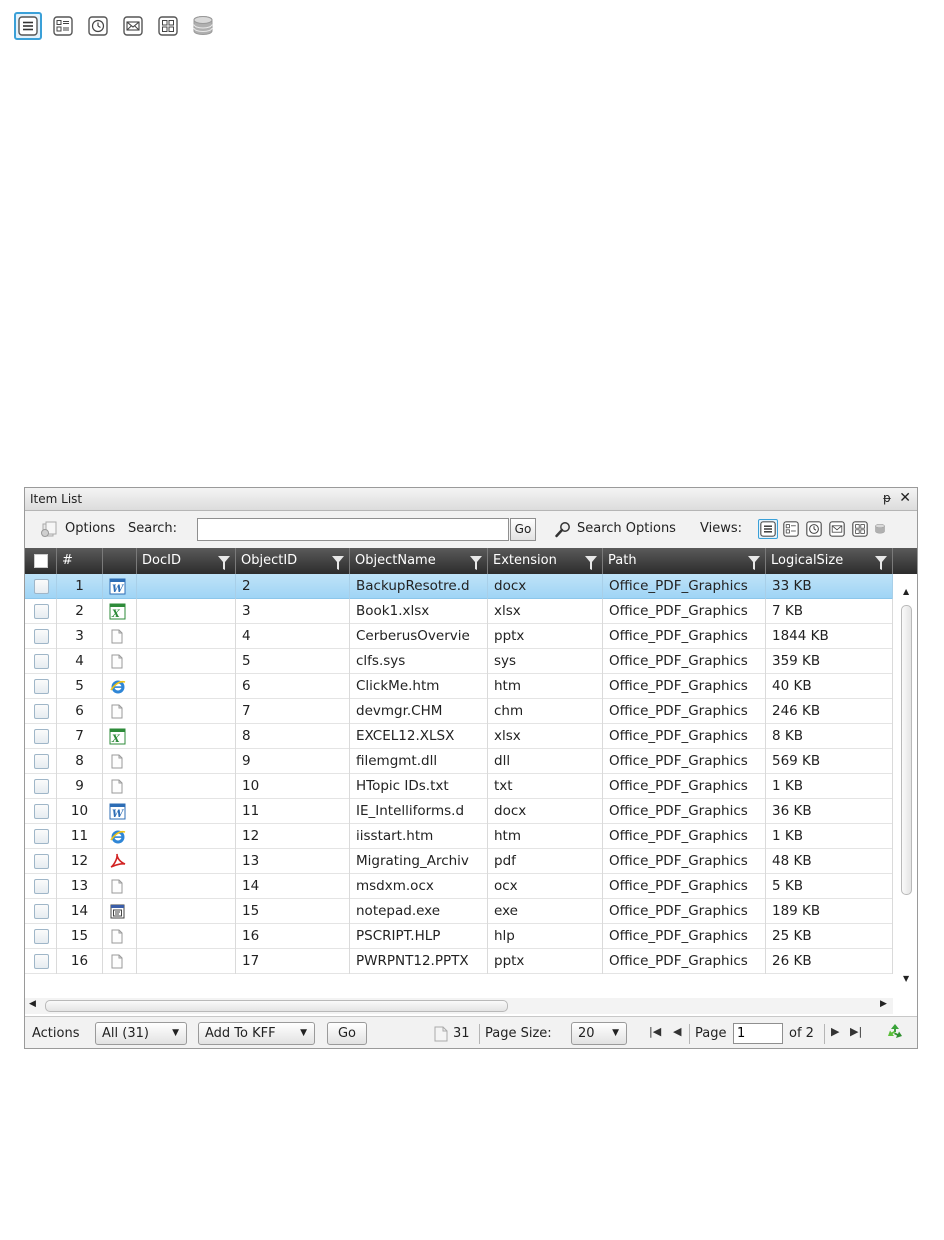  Describe the element at coordinates (459, 886) in the screenshot. I see `table-row: 13 14 msdxm.ocx ocx Office_PDF_Graphics 5 KB` at that location.